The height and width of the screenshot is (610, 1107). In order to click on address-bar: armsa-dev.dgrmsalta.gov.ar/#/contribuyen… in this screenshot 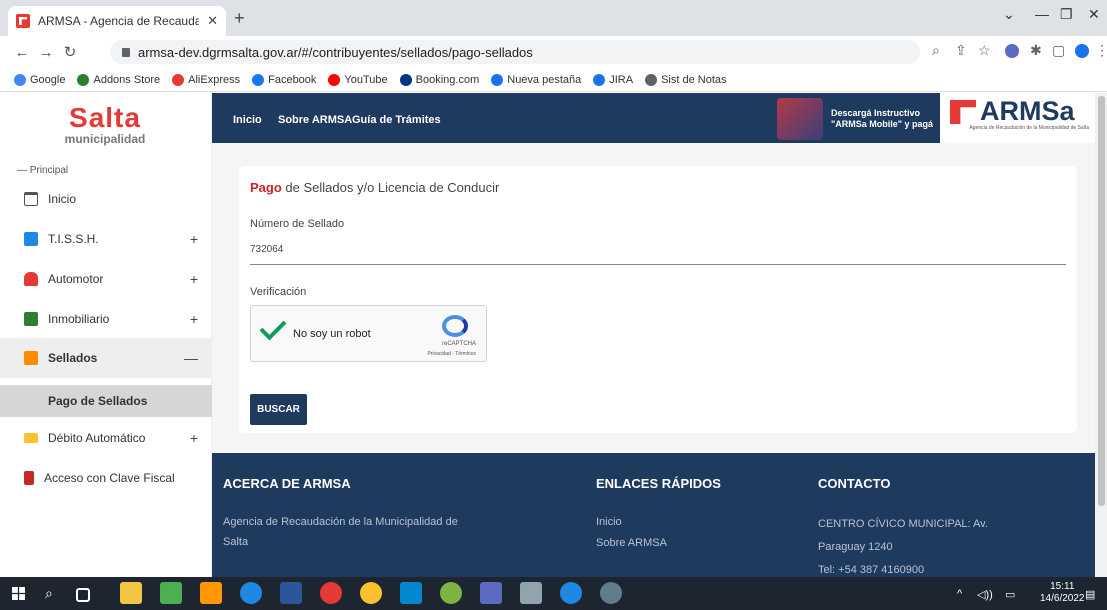, I will do `click(515, 52)`.